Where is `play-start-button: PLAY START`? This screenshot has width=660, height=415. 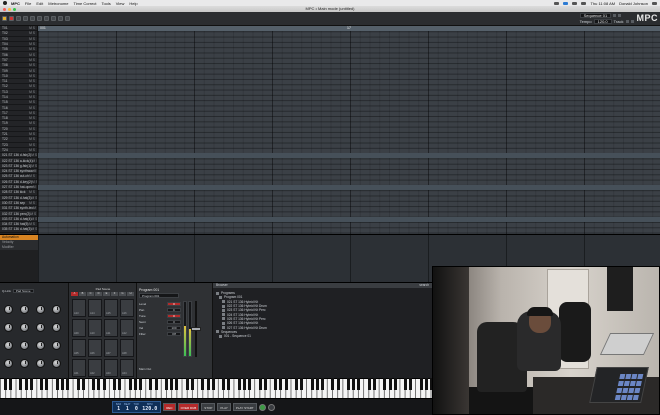 play-start-button: PLAY START is located at coordinates (244, 407).